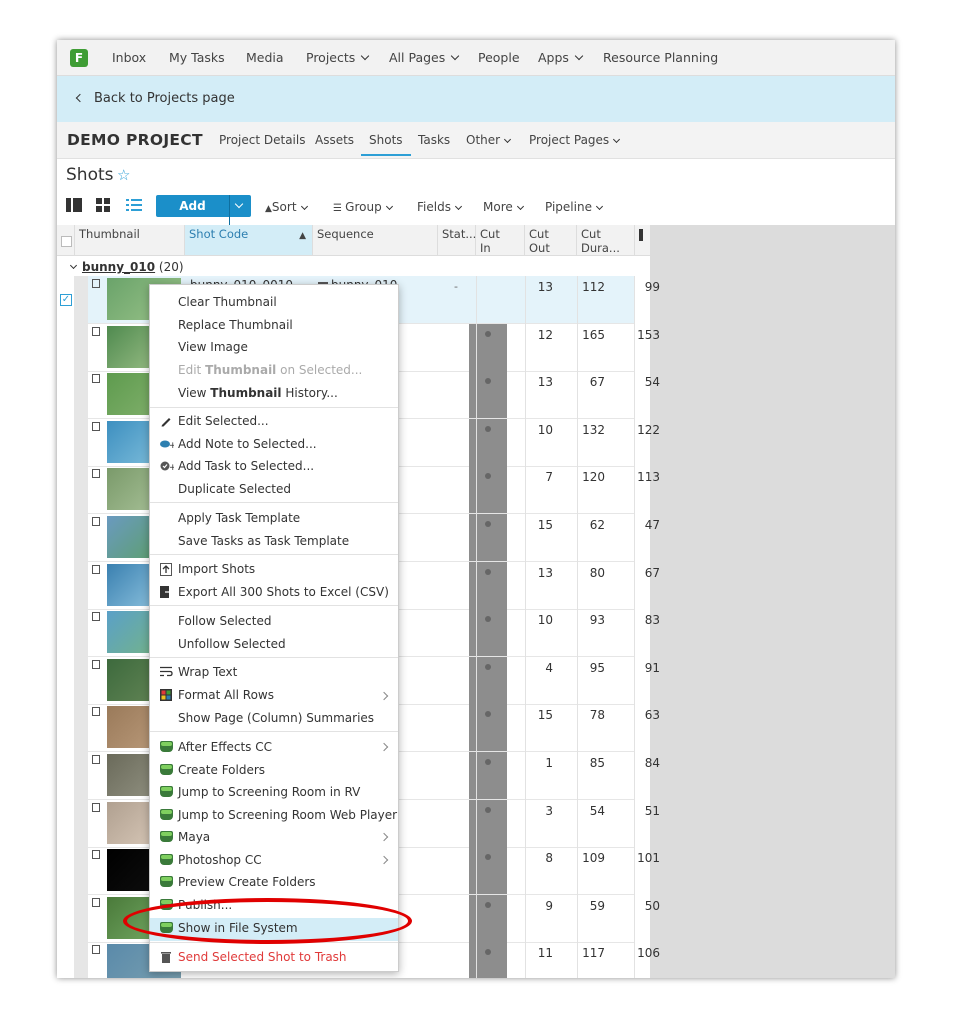 Image resolution: width=953 pixels, height=1016 pixels. I want to click on cell-cut-out: 109, so click(580, 858).